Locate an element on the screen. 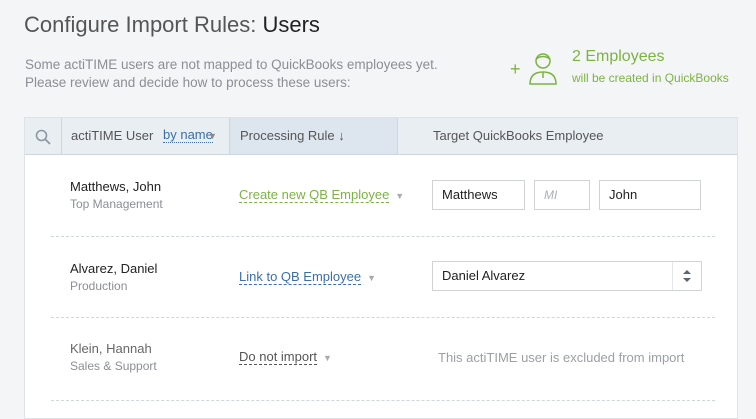 The width and height of the screenshot is (756, 419). rule-label: Create new QB Employee is located at coordinates (314, 195).